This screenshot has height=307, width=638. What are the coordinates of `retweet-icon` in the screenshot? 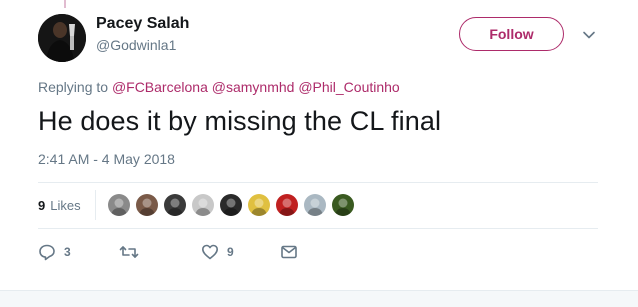 It's located at (129, 252).